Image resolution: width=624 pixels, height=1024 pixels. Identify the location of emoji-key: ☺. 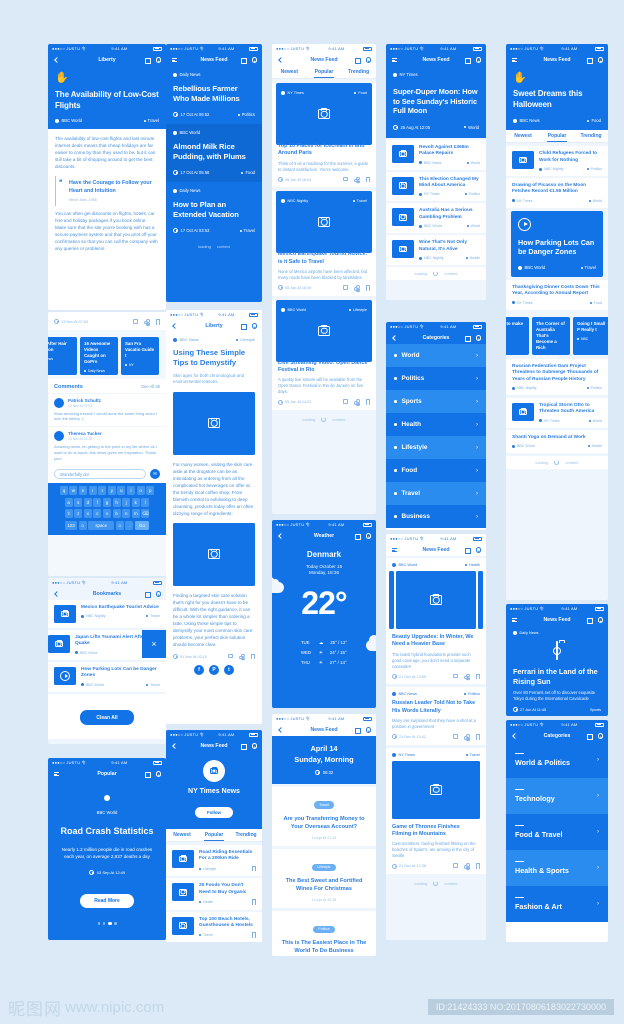
(82, 525).